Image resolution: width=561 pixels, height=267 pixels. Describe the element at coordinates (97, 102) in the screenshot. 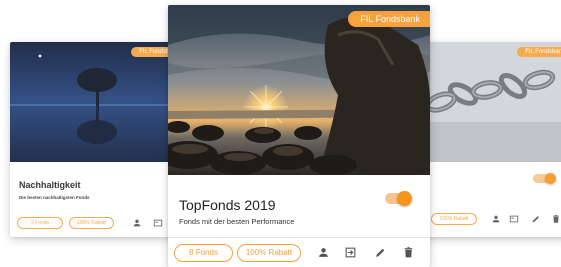

I see `card-image-tree` at that location.